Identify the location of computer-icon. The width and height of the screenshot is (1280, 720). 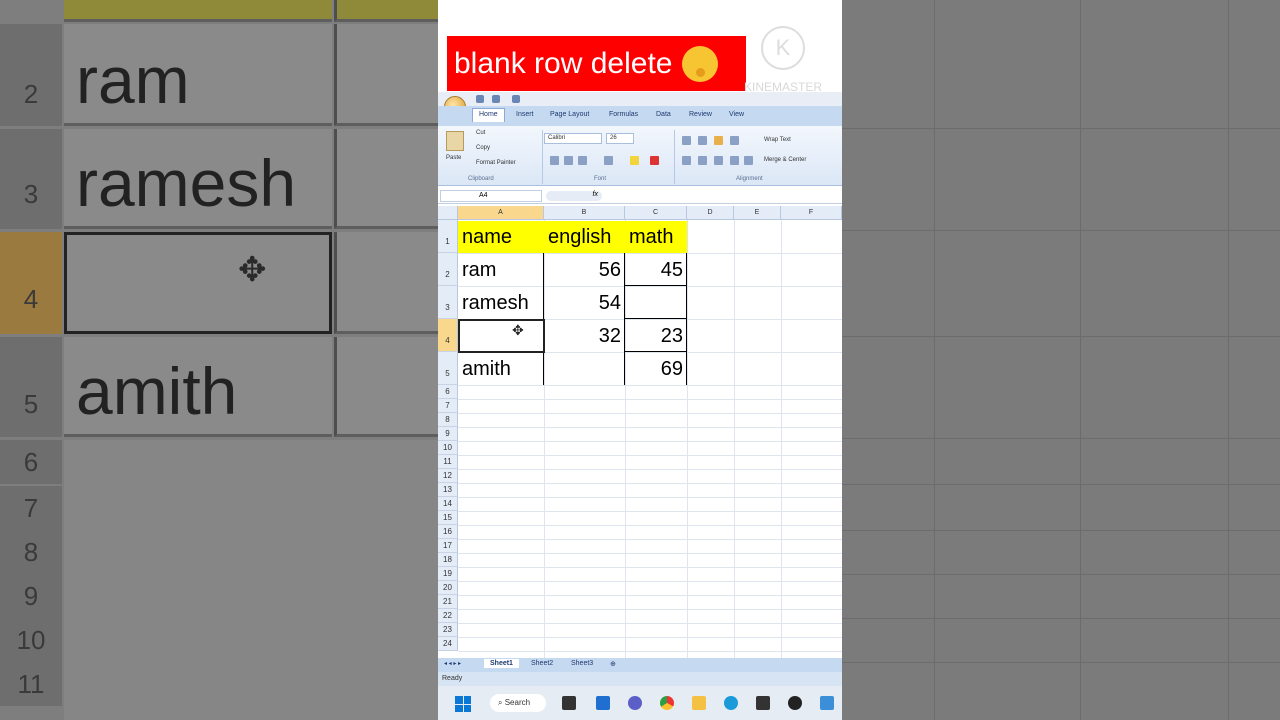
(827, 703).